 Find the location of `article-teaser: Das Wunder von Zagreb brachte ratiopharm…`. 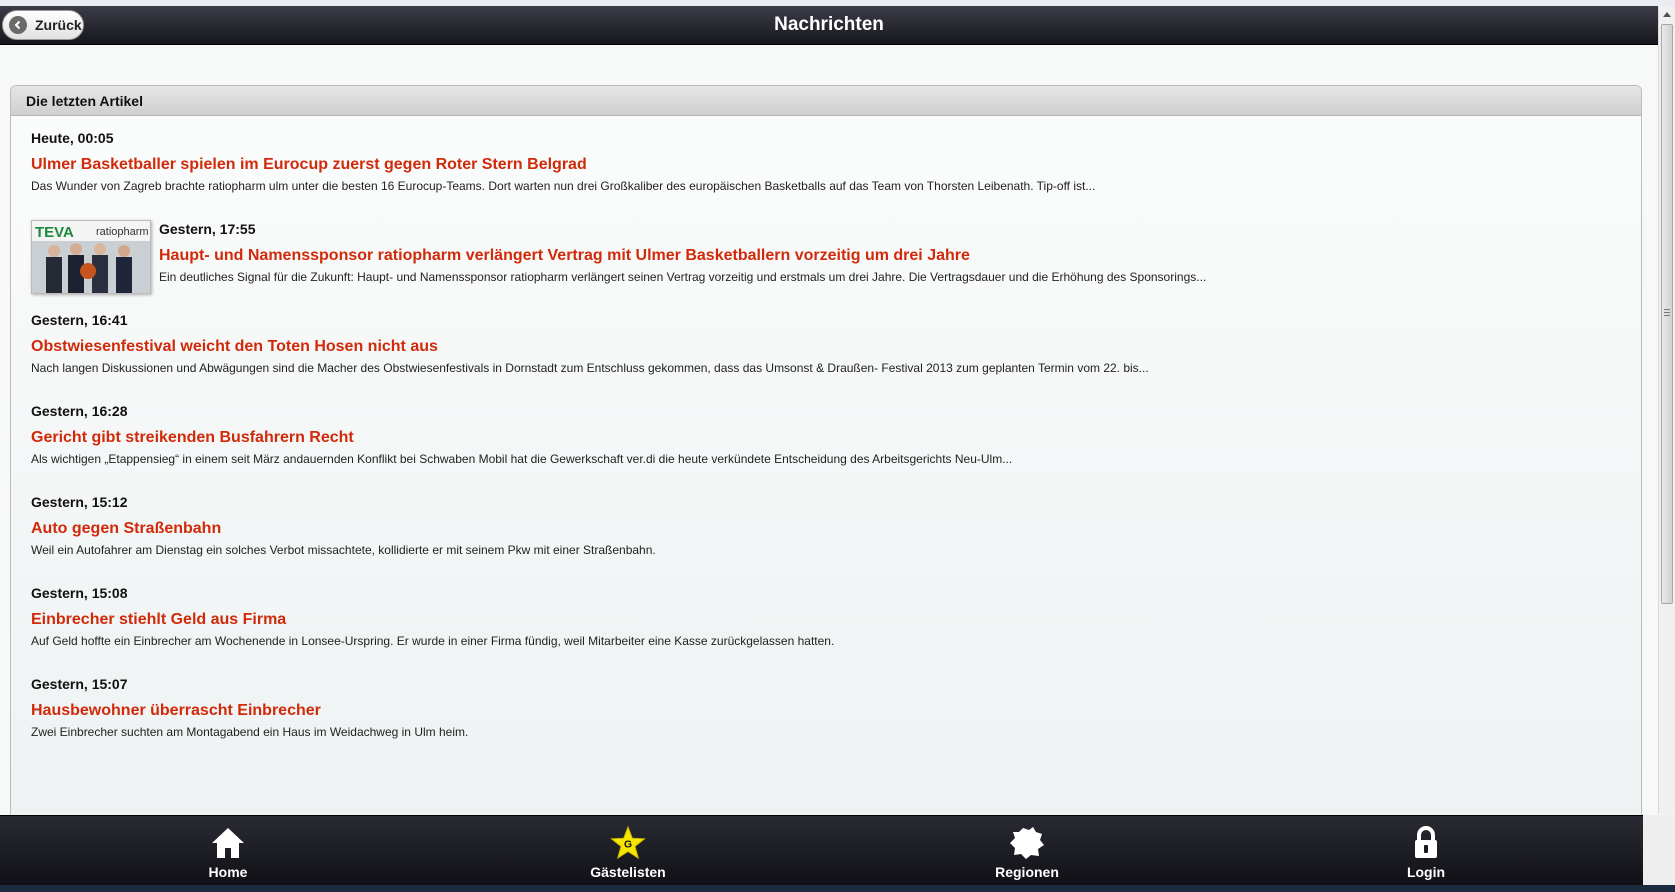

article-teaser: Das Wunder von Zagreb brachte ratiopharm… is located at coordinates (563, 186).